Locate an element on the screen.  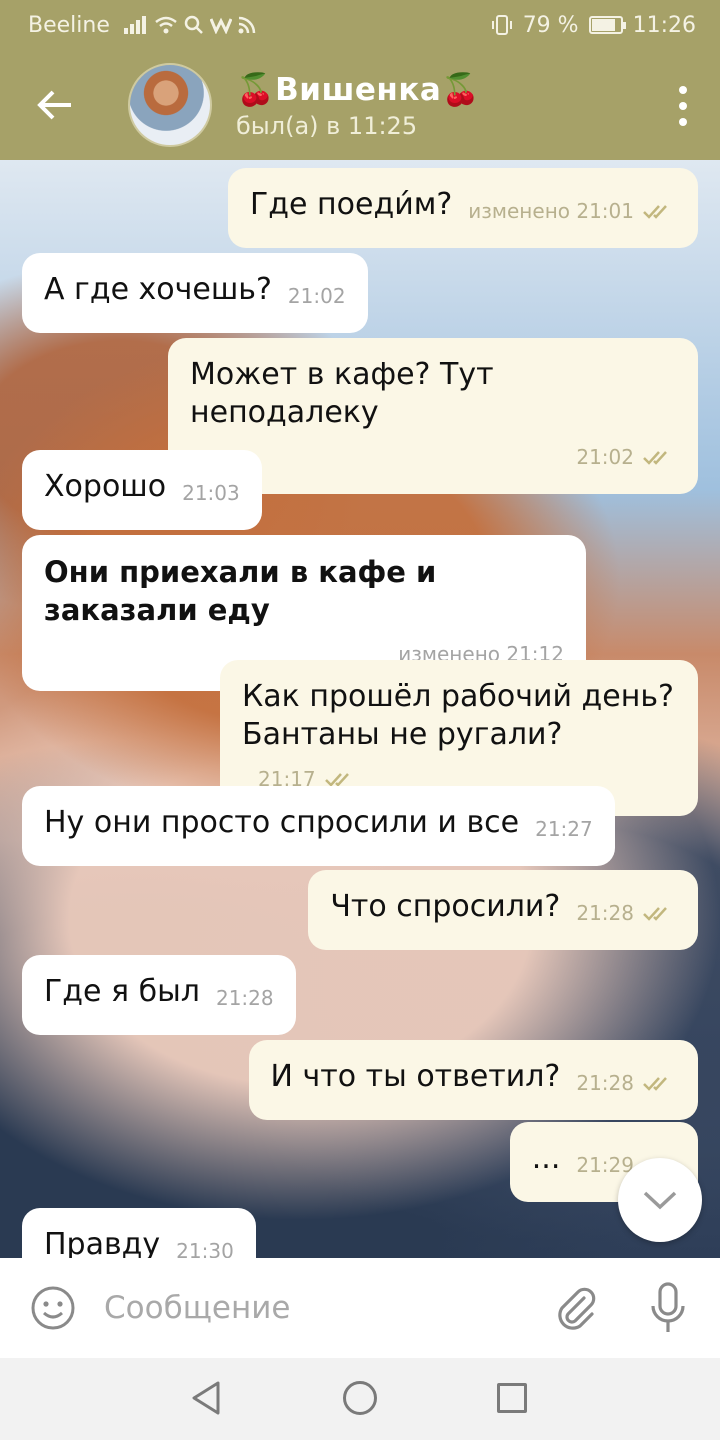
scroll-to-bottom-button is located at coordinates (660, 1200).